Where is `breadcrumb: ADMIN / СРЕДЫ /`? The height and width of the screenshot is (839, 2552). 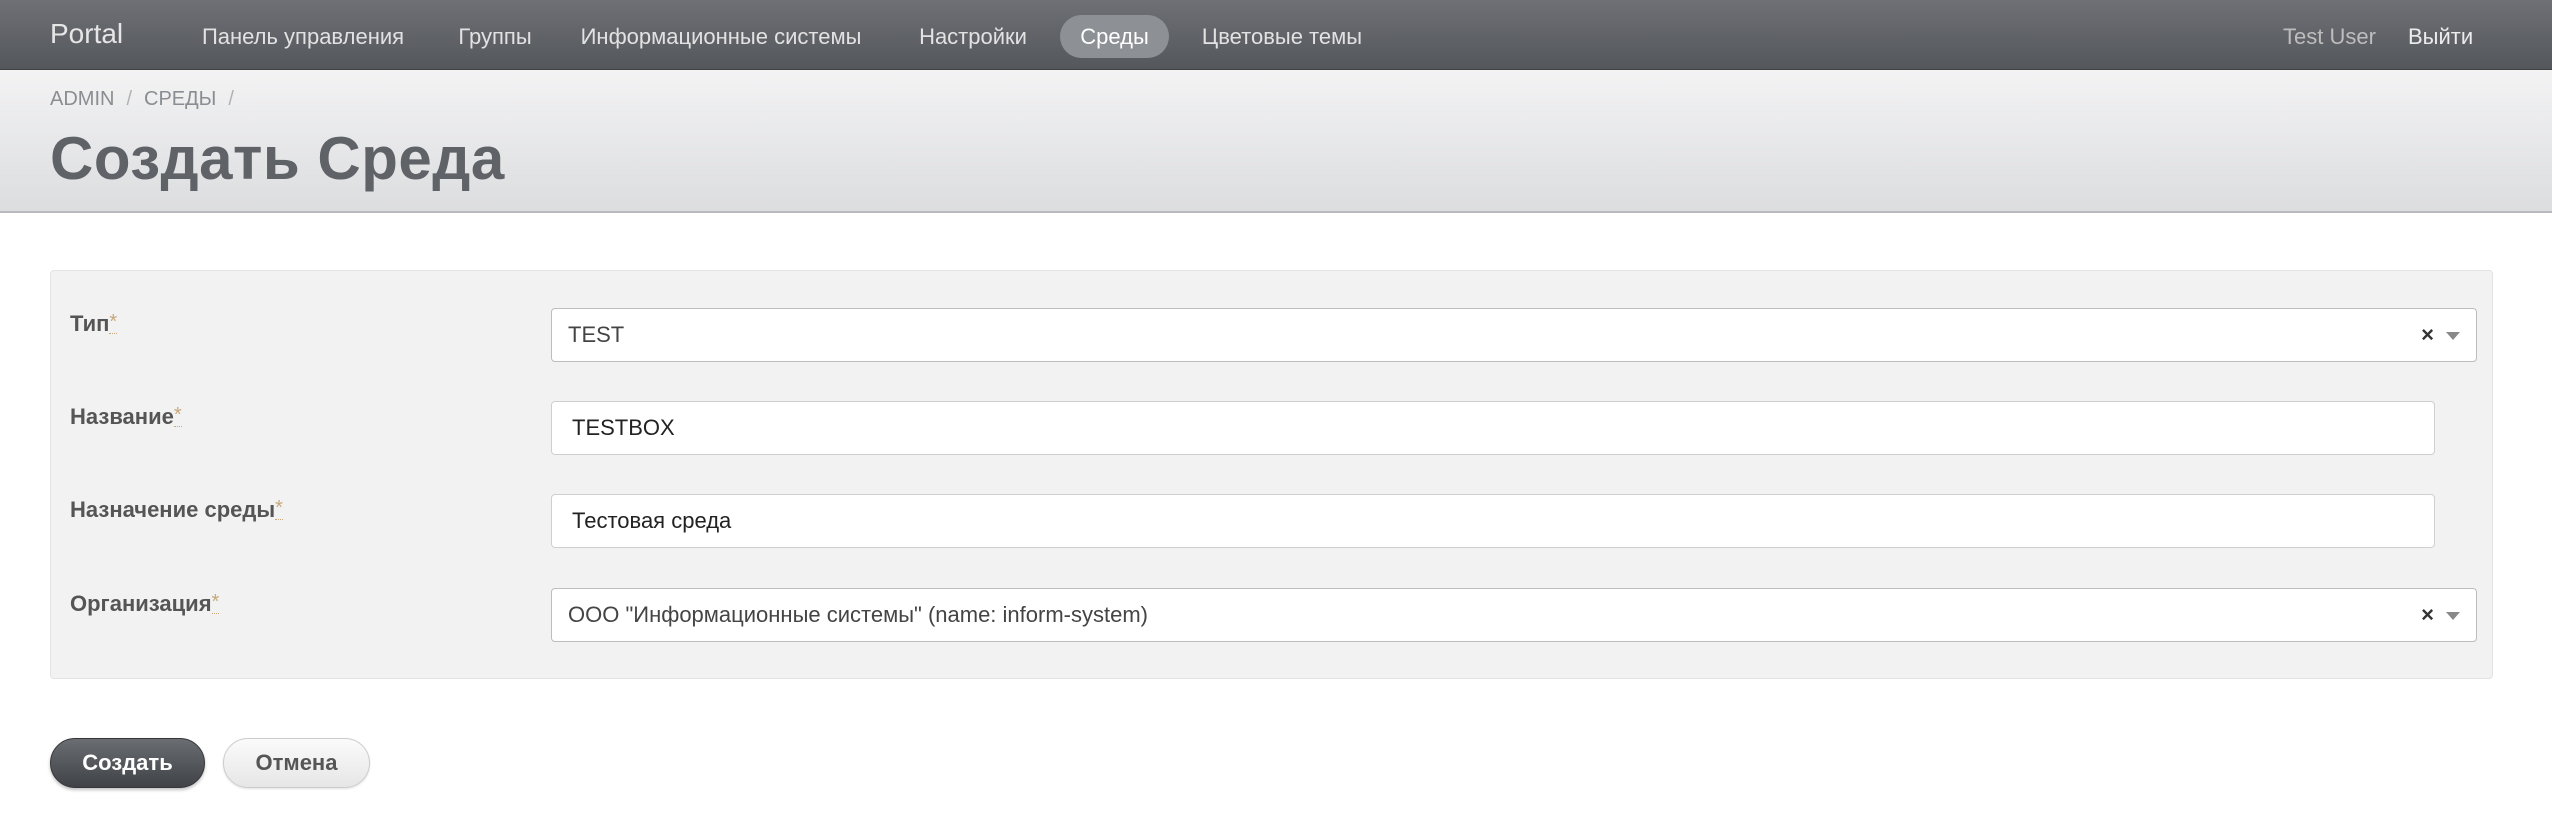
breadcrumb: ADMIN / СРЕДЫ / is located at coordinates (142, 99).